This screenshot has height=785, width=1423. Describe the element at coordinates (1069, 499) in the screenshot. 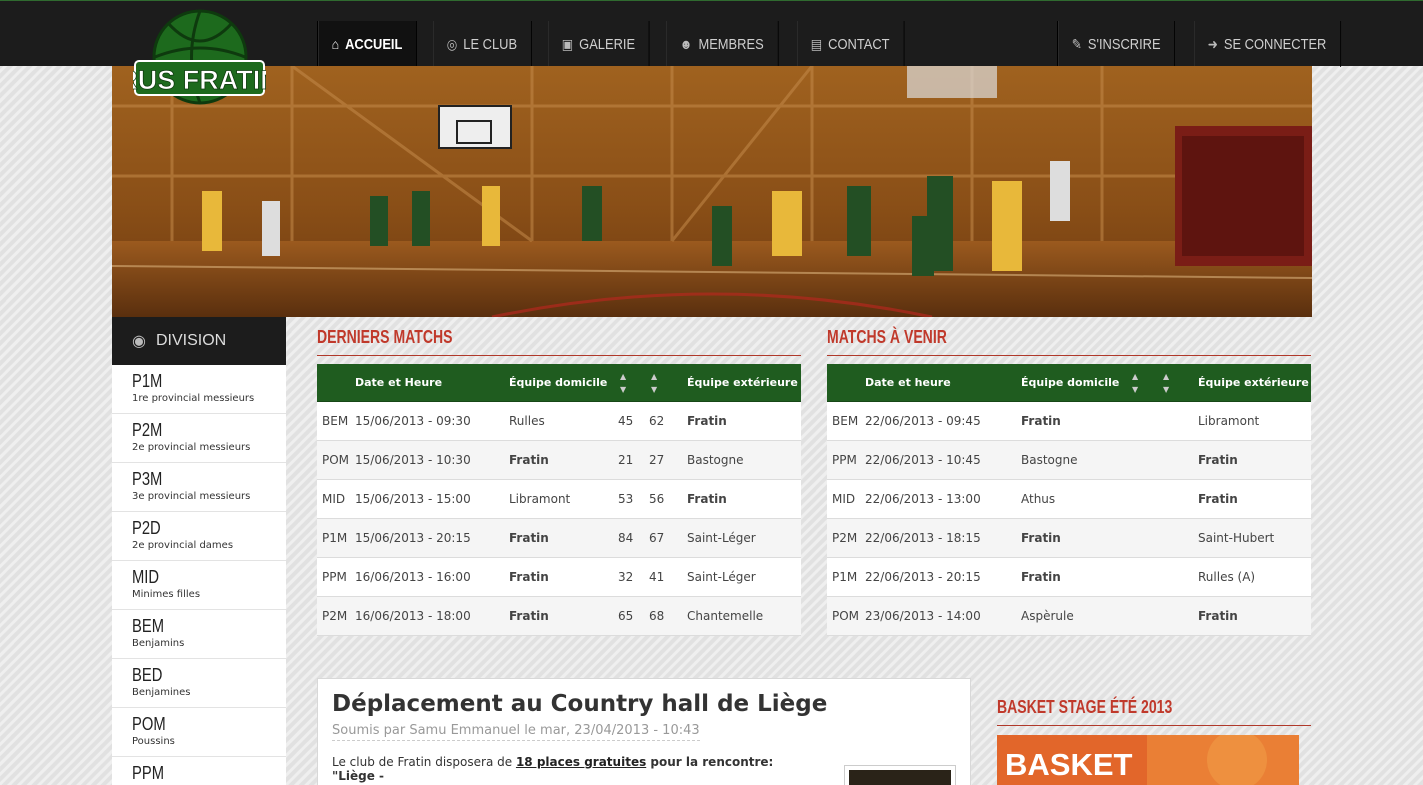

I see `table-row: MID 22/06/2013 - 13:00 Athus Fratin` at that location.